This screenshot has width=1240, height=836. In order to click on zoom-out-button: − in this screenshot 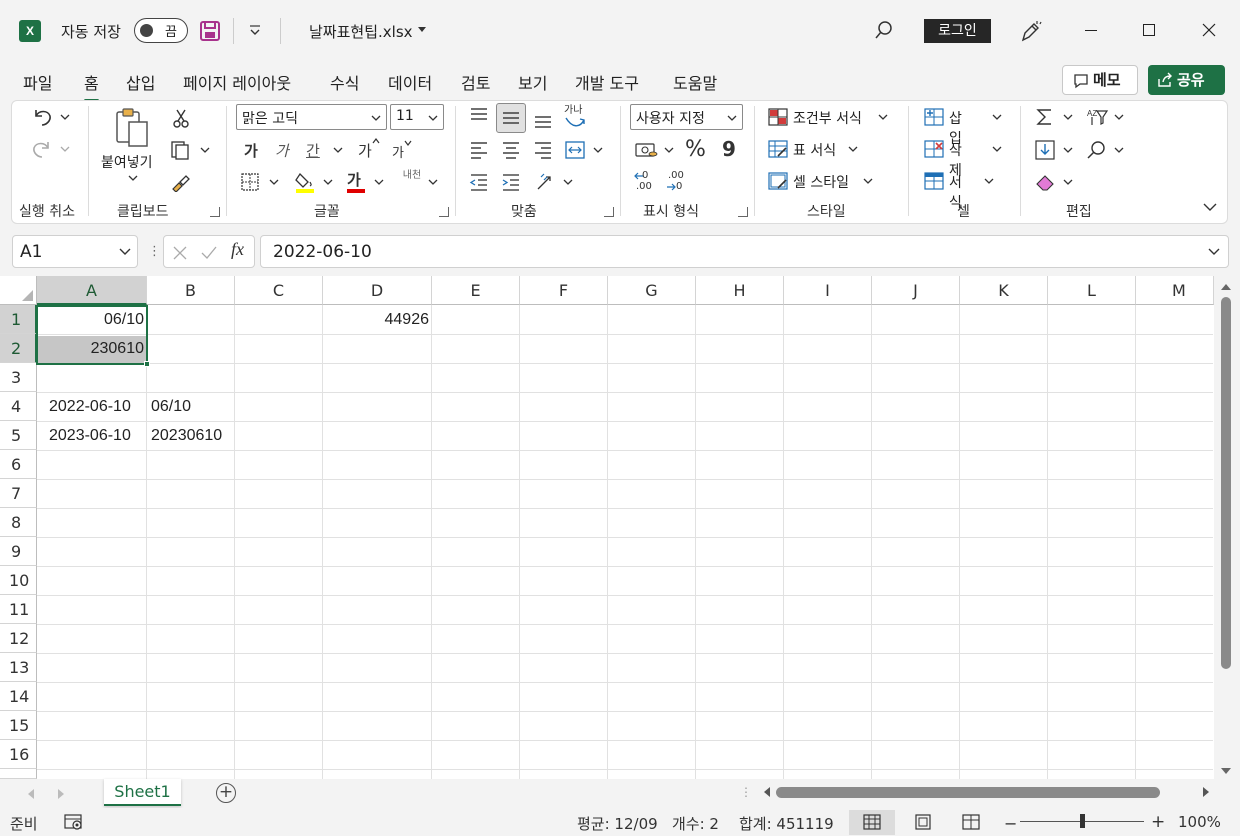, I will do `click(1010, 823)`.